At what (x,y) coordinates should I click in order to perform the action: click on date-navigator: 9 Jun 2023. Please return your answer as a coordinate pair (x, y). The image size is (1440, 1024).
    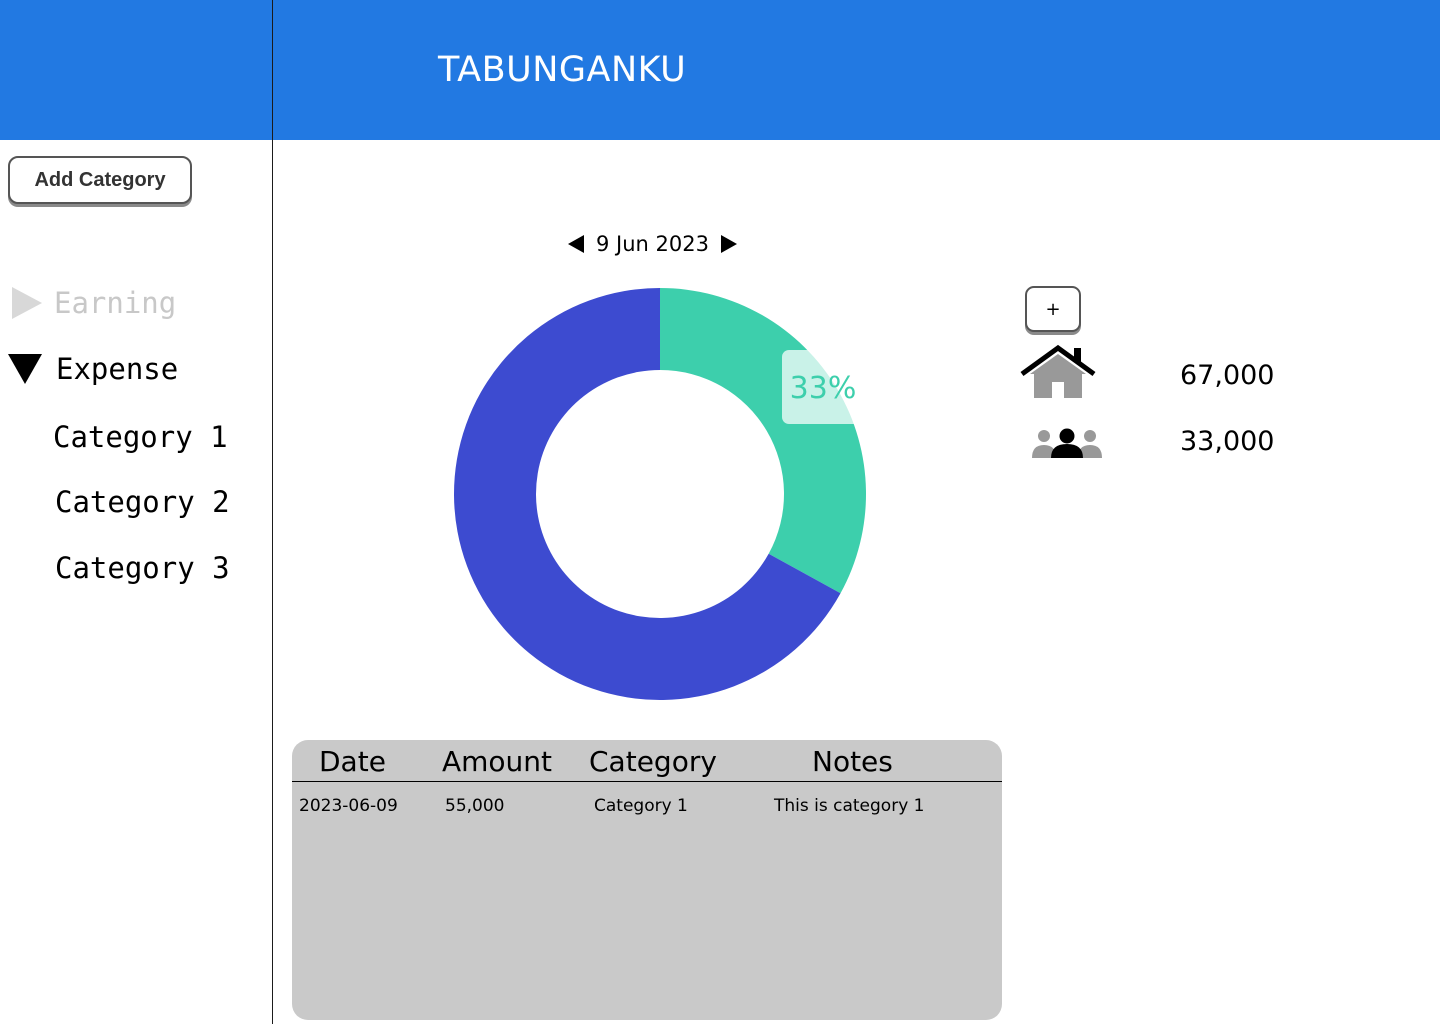
    Looking at the image, I should click on (652, 244).